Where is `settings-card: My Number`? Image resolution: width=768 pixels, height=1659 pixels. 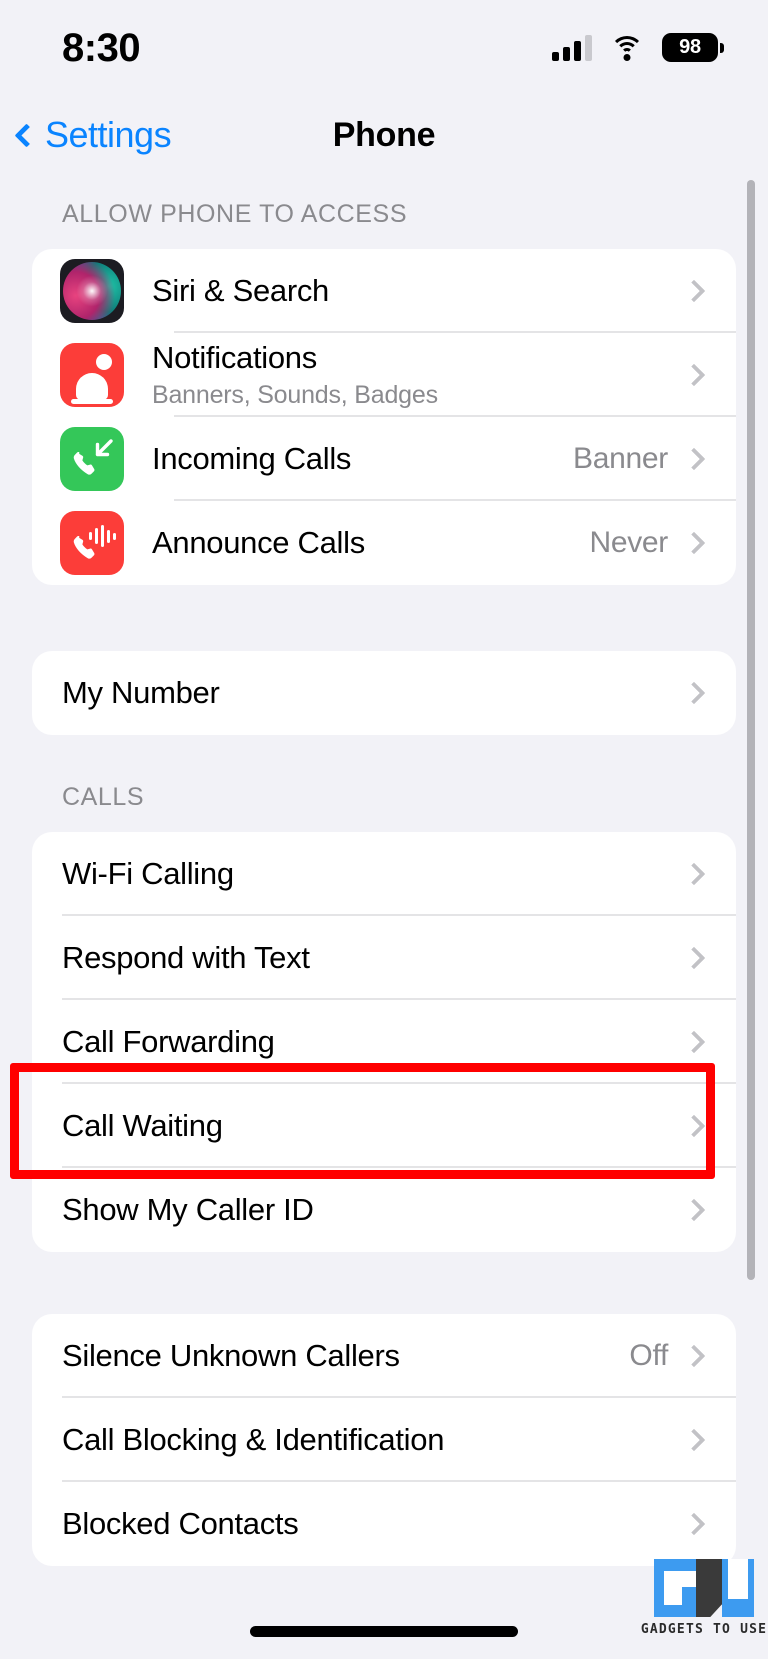 settings-card: My Number is located at coordinates (384, 693).